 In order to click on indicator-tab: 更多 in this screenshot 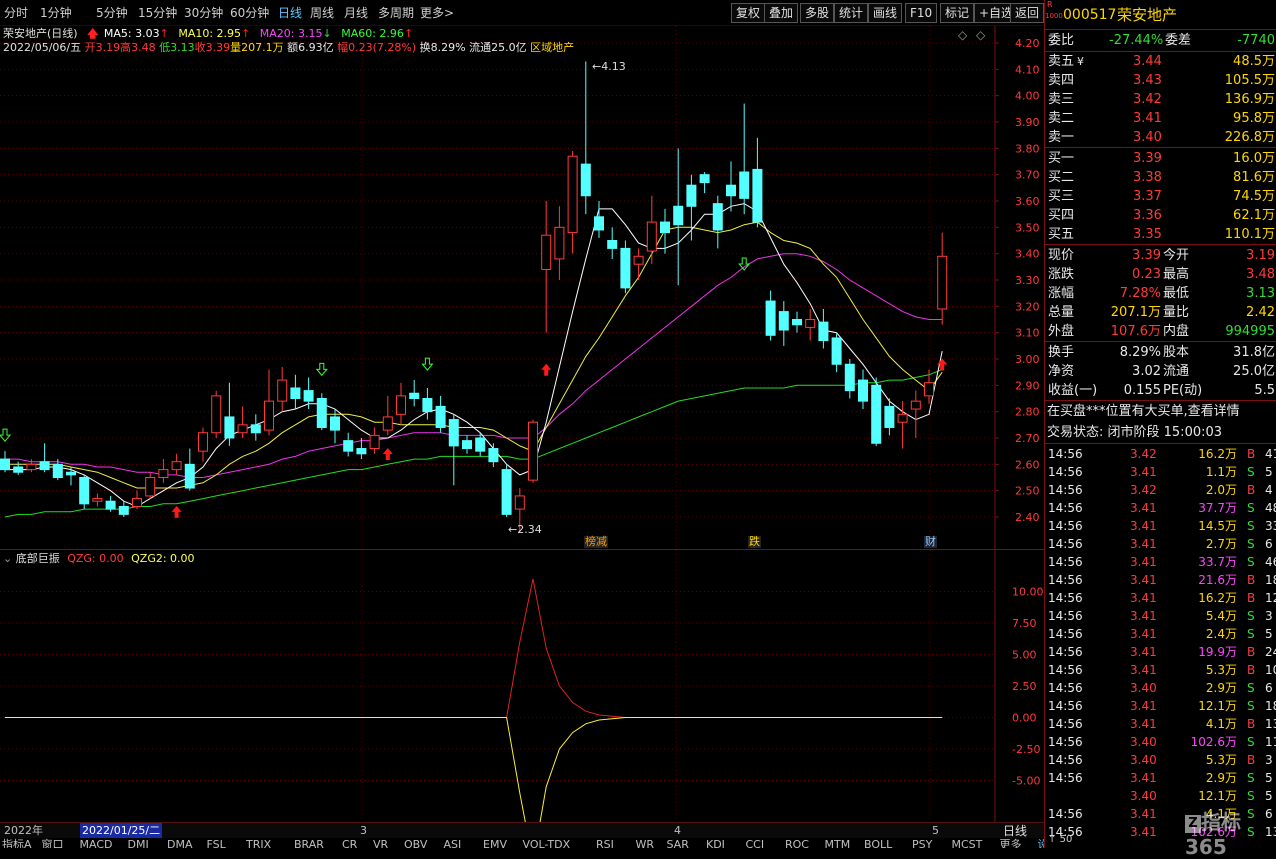, I will do `click(1011, 843)`.